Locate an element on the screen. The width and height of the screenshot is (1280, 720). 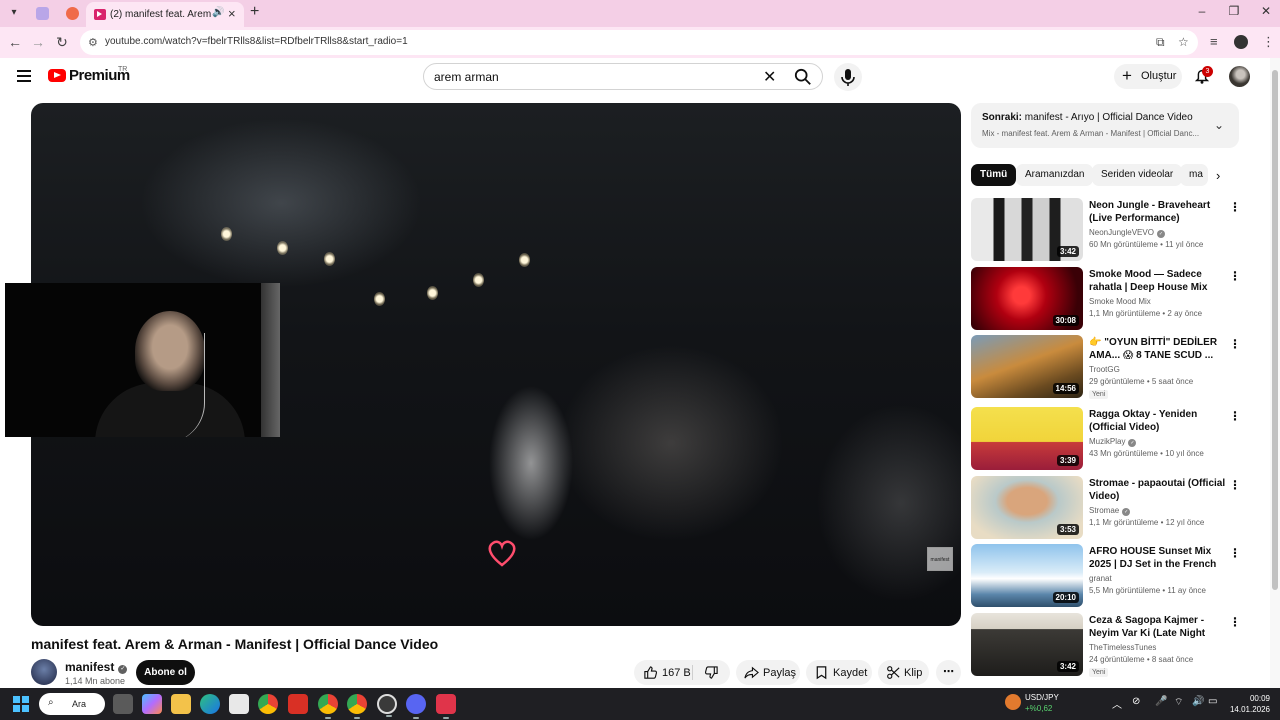
recommendation-title: Ragga Oktay - Yeniden (Official Video) is located at coordinates (1158, 421).